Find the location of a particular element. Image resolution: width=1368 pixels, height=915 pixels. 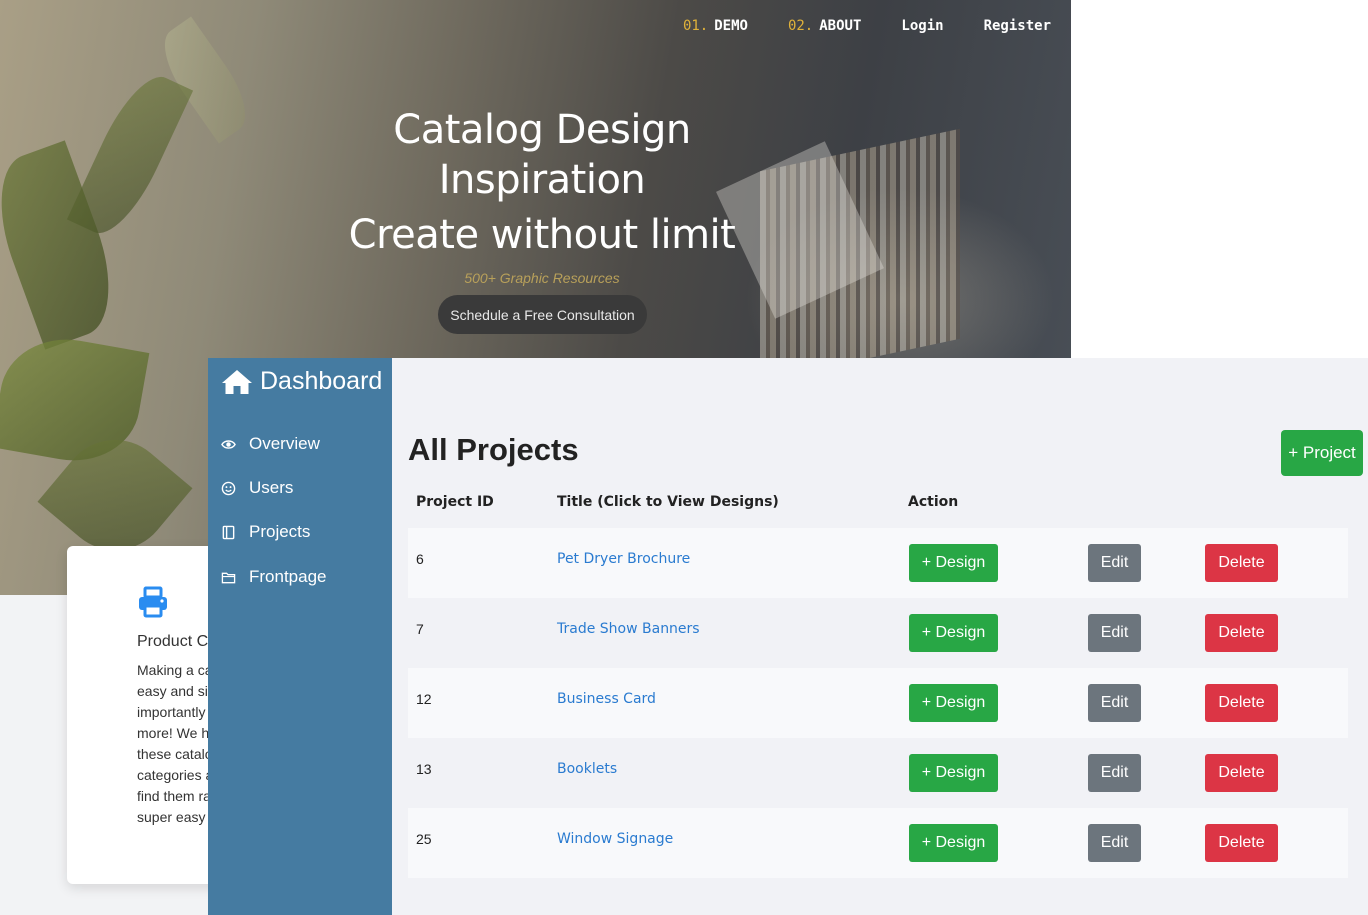

column-header-project-id: Project ID is located at coordinates (455, 502).